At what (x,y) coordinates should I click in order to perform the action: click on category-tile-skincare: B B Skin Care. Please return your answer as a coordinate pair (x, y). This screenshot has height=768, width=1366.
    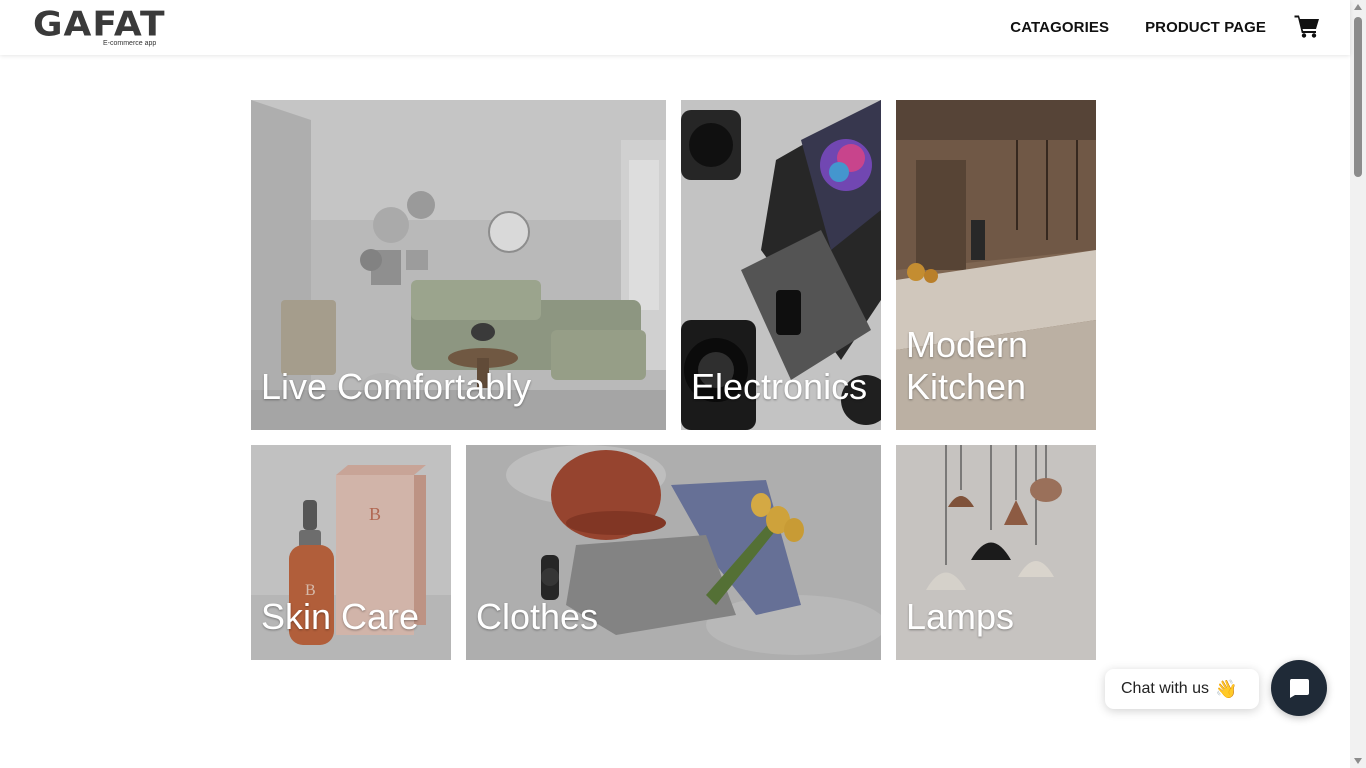
    Looking at the image, I should click on (351, 552).